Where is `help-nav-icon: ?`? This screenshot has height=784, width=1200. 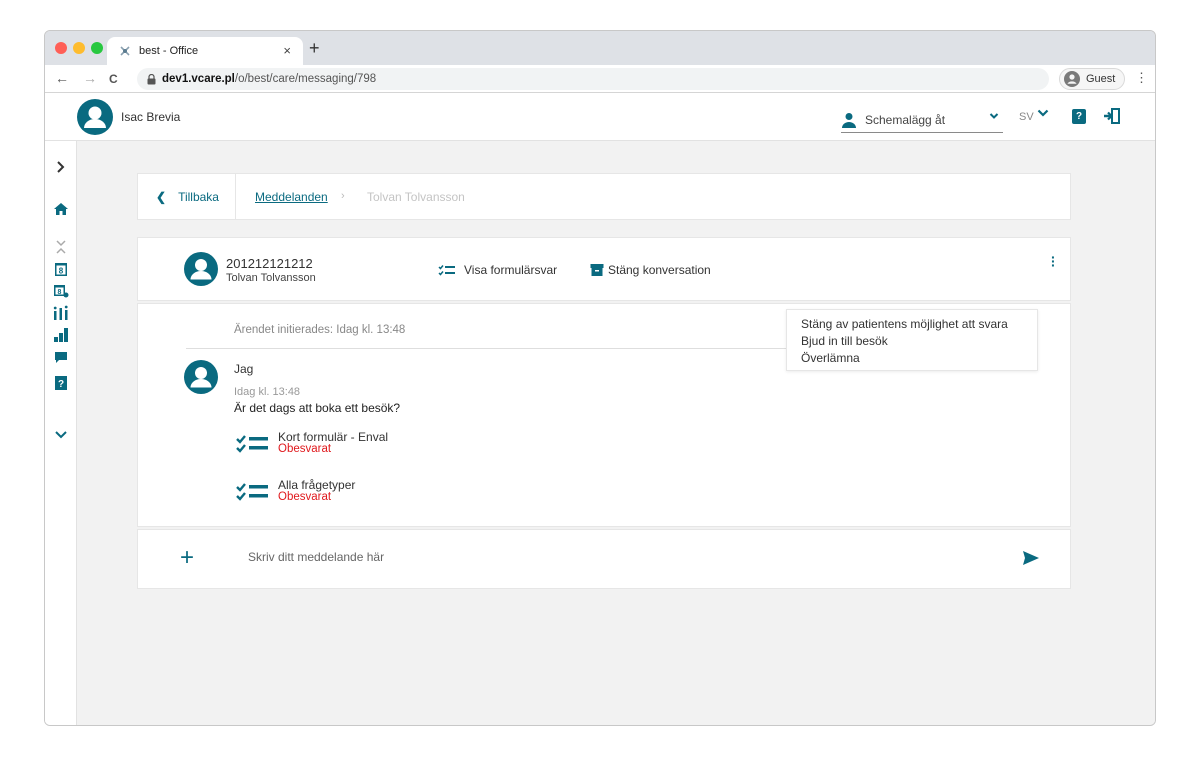 help-nav-icon: ? is located at coordinates (61, 383).